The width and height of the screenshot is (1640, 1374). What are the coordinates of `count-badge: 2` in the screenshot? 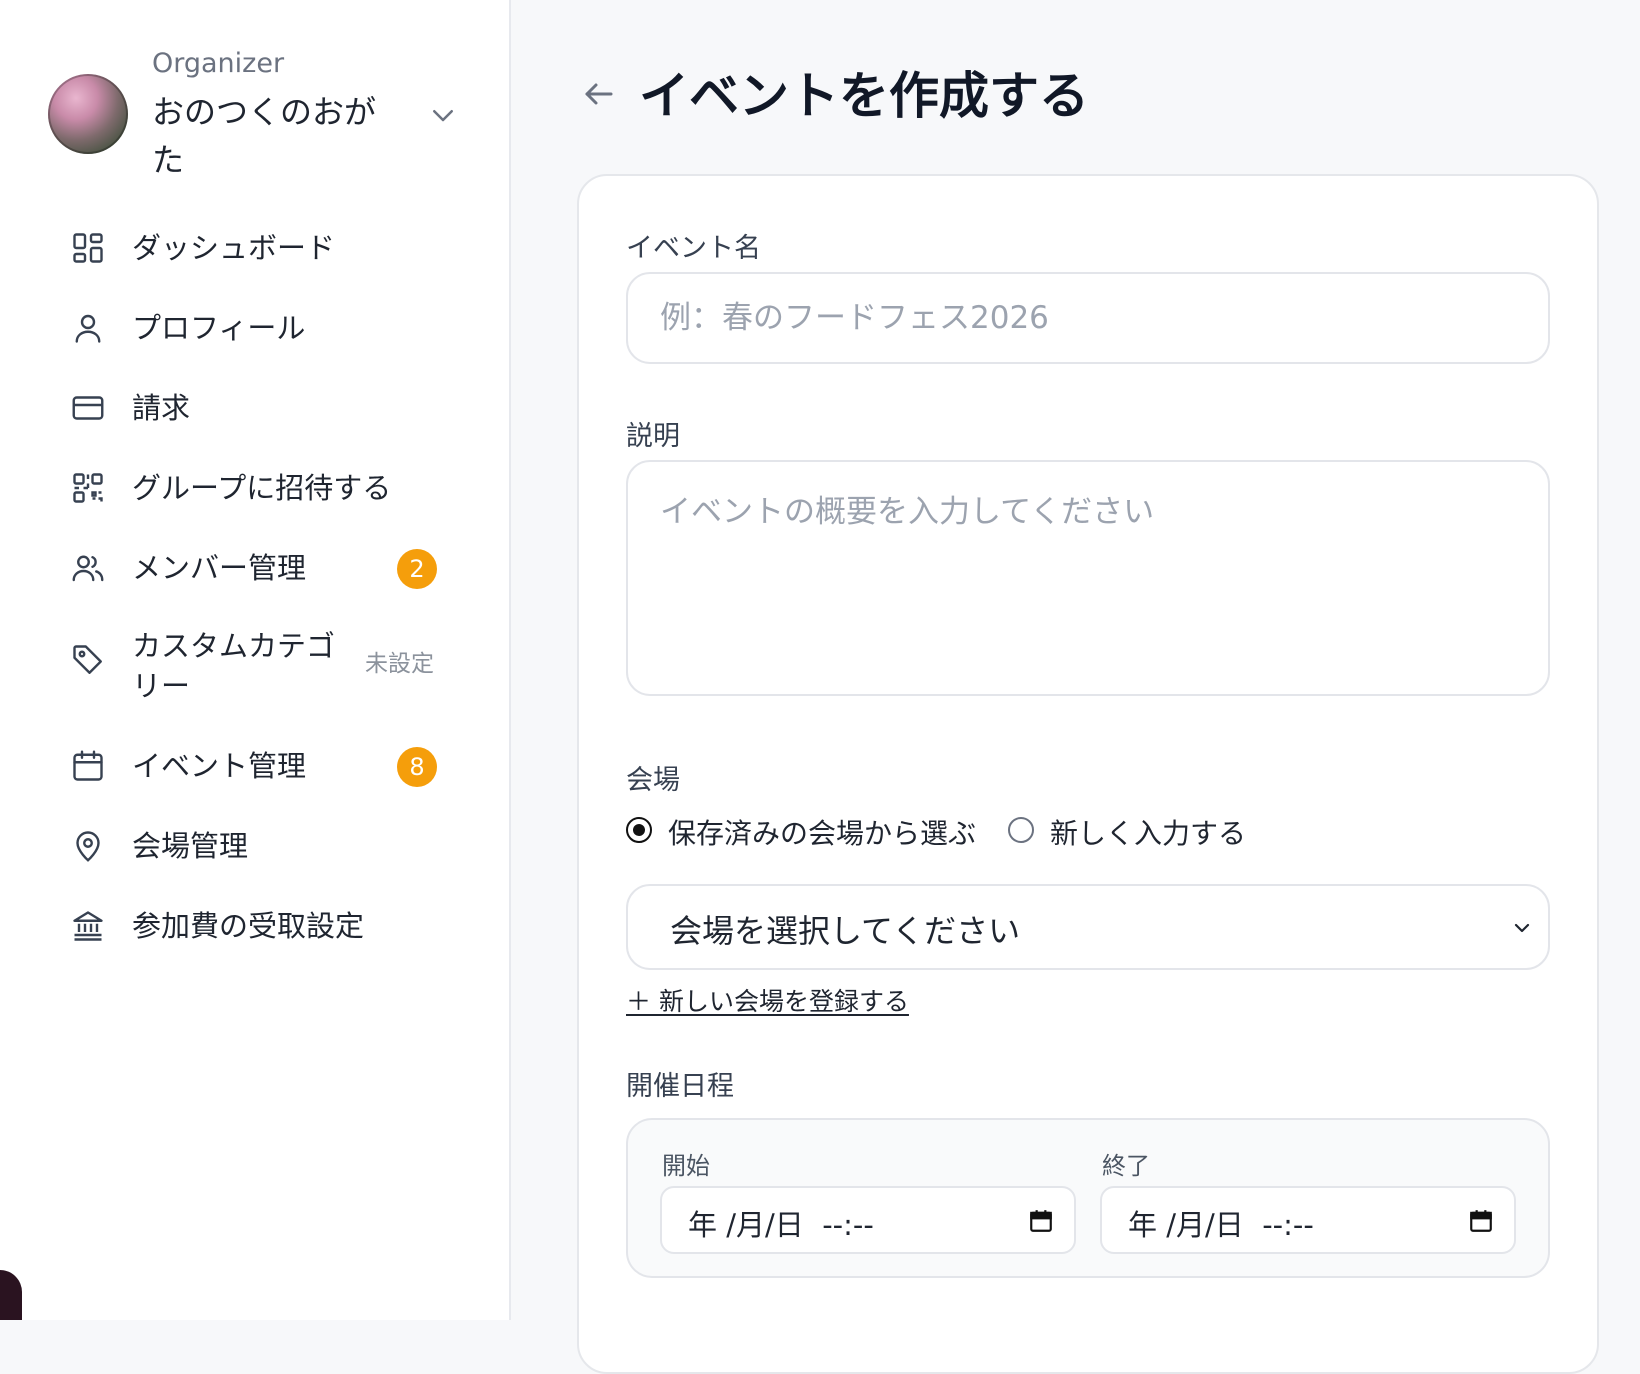 It's located at (417, 569).